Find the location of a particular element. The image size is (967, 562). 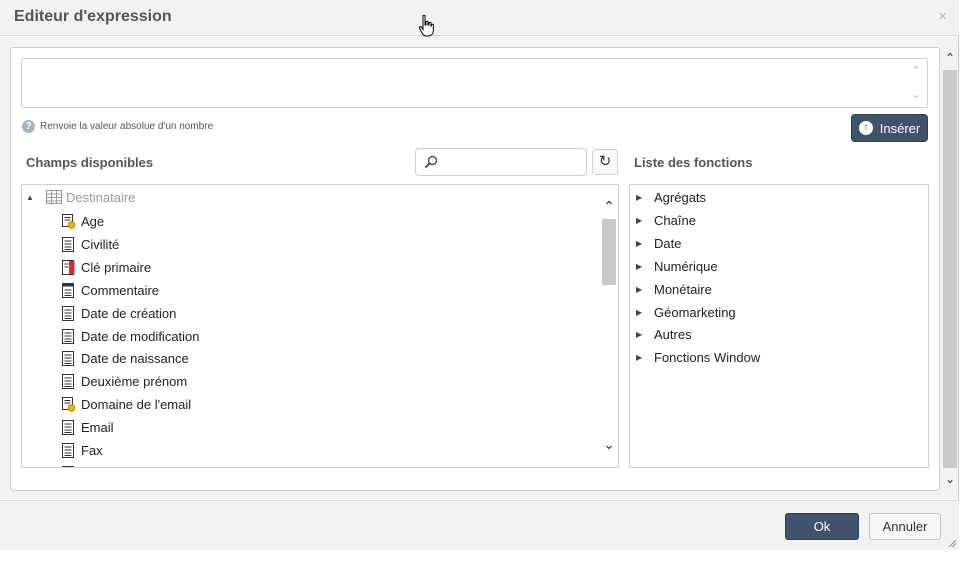

field-item: Date de naissance is located at coordinates (125, 358).